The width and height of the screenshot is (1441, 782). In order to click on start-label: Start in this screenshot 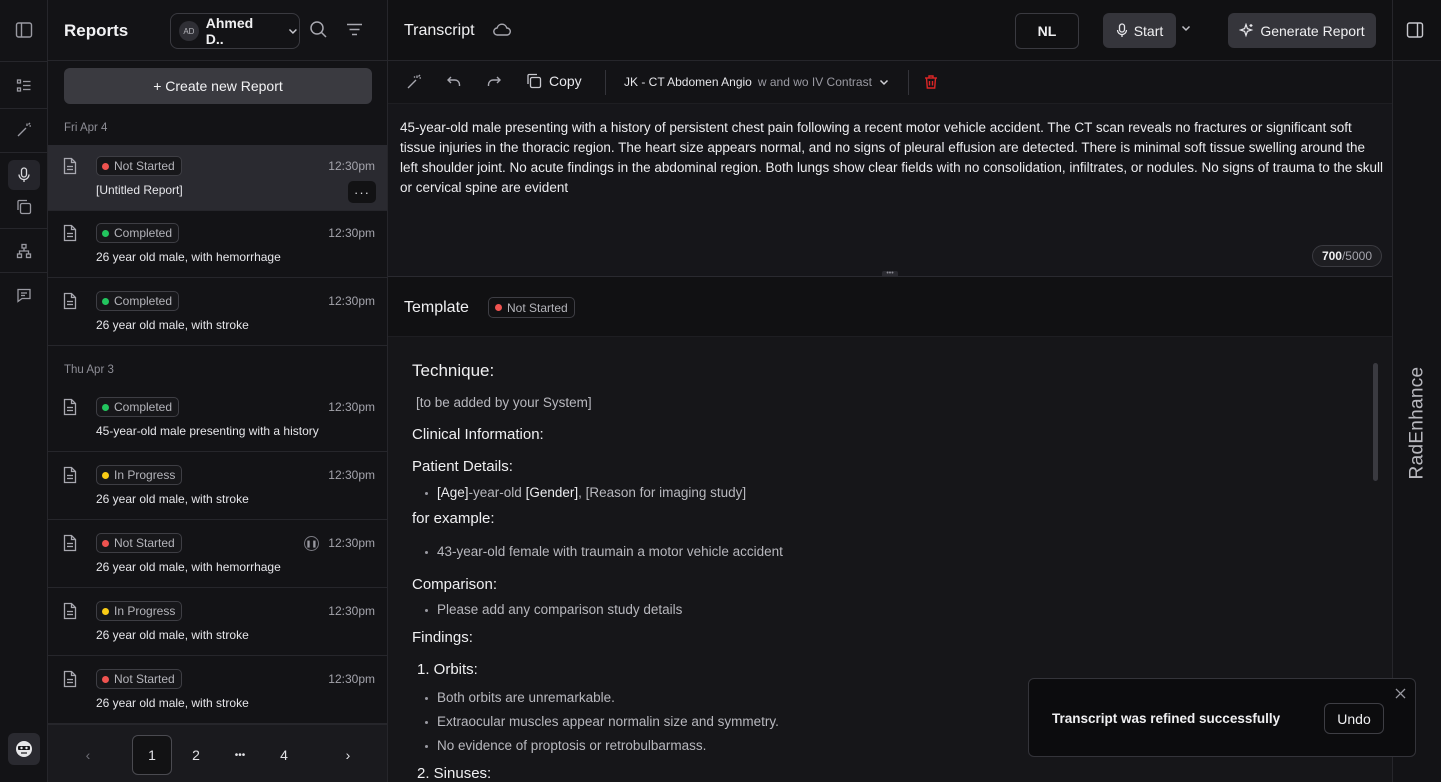, I will do `click(1148, 30)`.